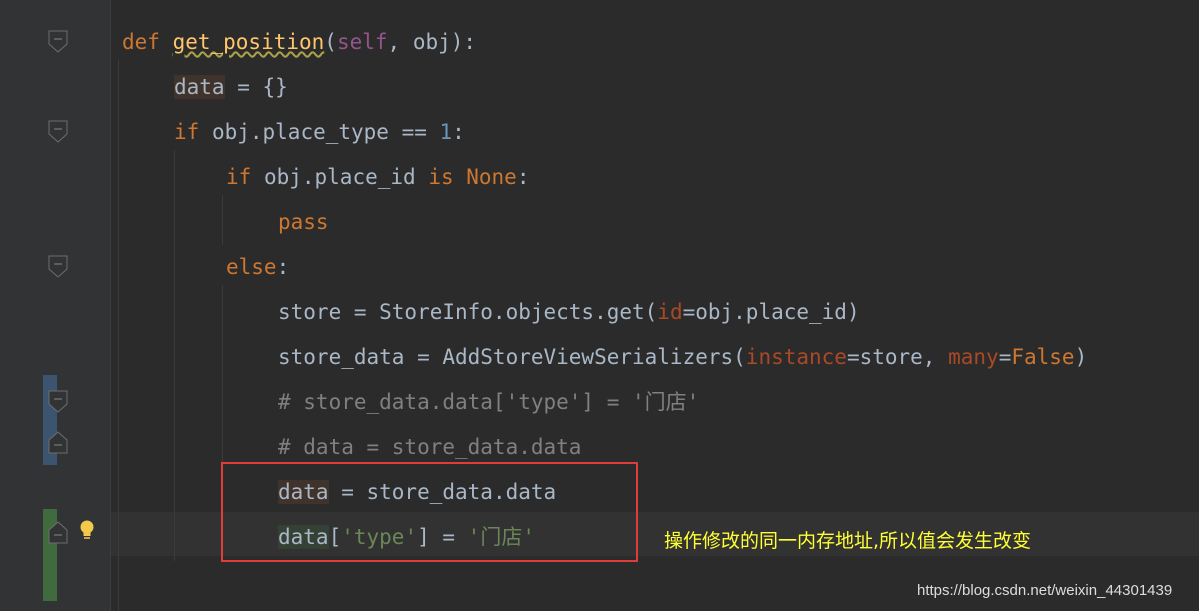 This screenshot has width=1199, height=611. What do you see at coordinates (1043, 357) in the screenshot?
I see `code-token: False` at bounding box center [1043, 357].